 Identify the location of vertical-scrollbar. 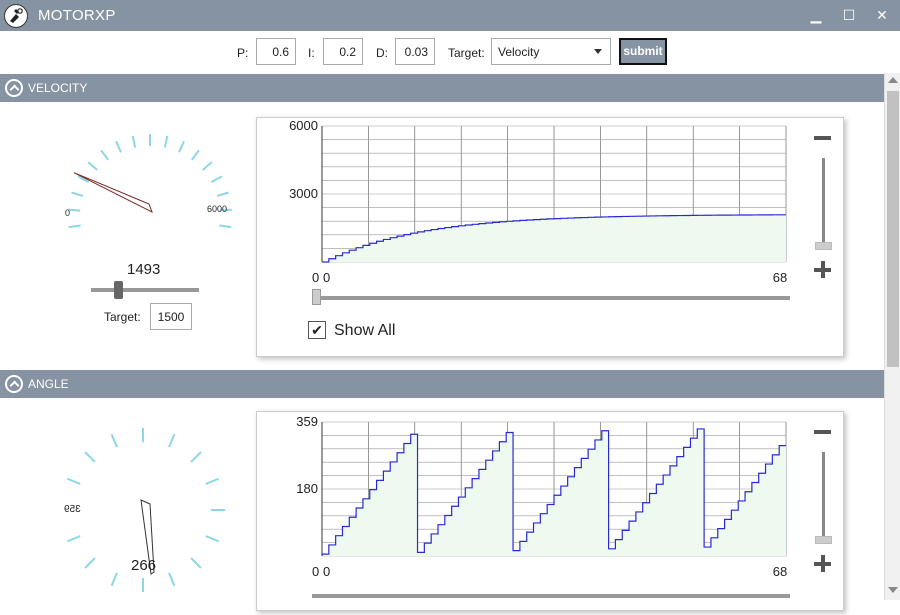
(892, 336).